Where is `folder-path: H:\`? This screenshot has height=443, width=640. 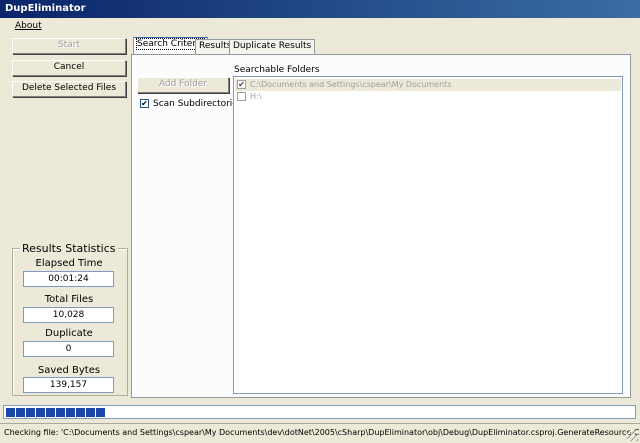
folder-path: H:\ is located at coordinates (256, 96).